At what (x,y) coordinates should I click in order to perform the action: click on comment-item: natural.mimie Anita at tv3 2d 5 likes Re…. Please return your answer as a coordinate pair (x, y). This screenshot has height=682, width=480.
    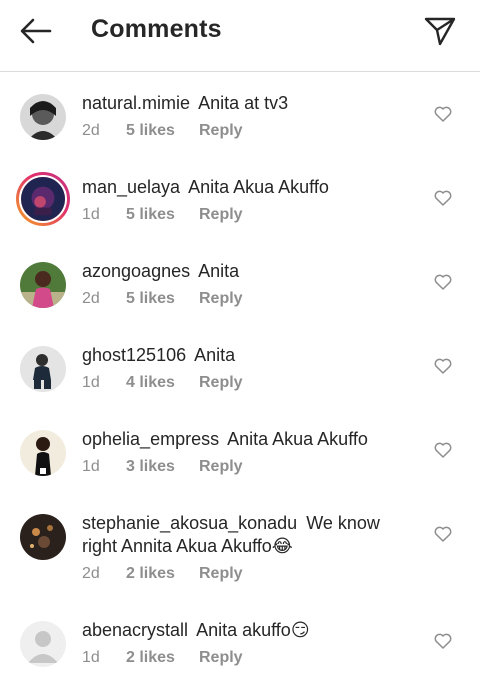
    Looking at the image, I should click on (240, 127).